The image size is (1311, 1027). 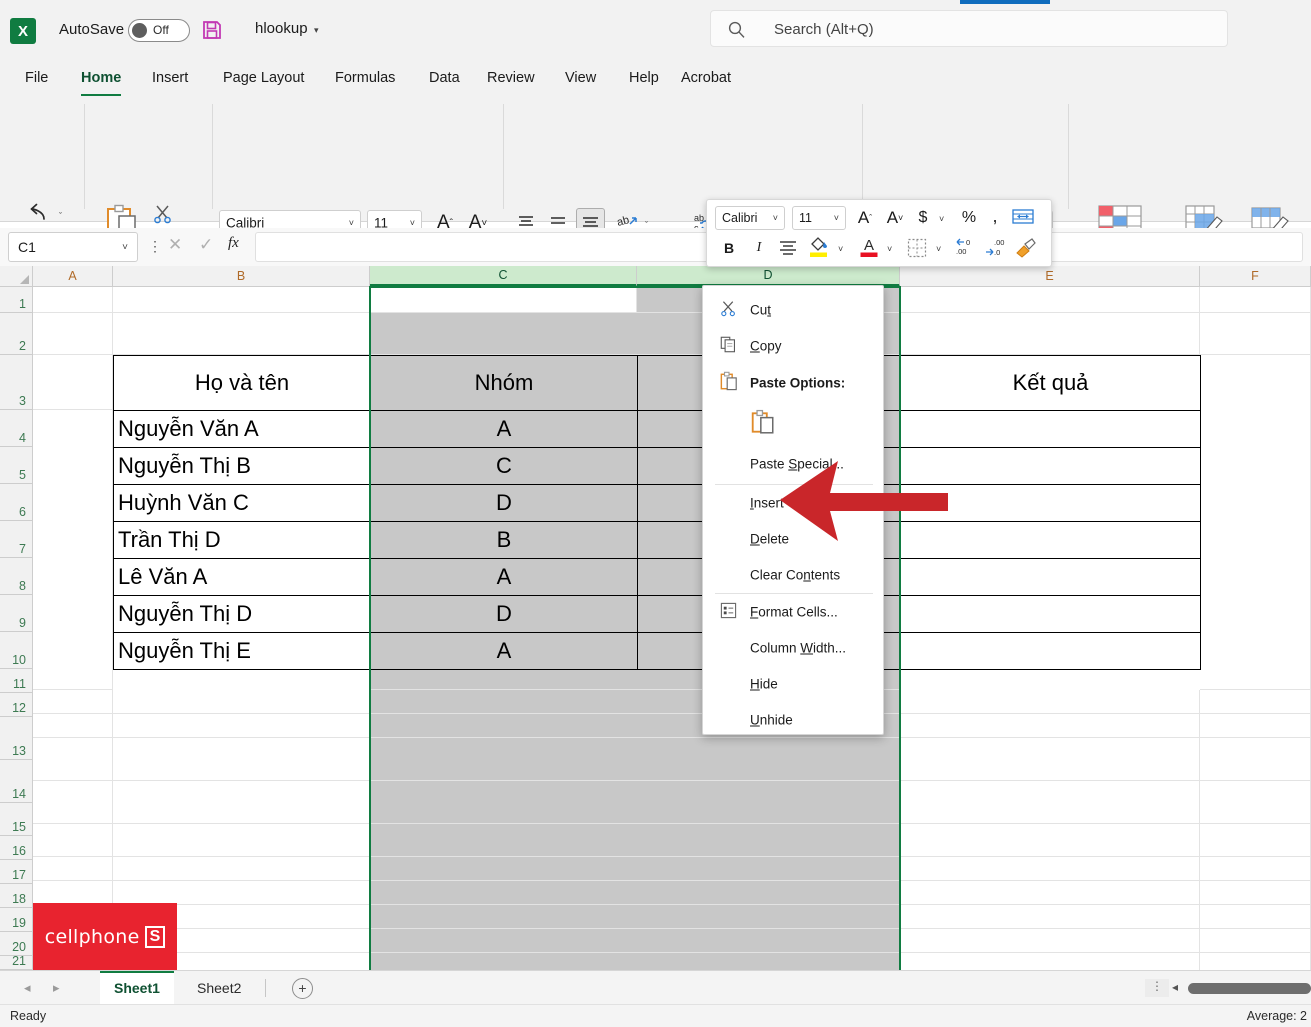 What do you see at coordinates (1255, 276) in the screenshot?
I see `column-header-f: F` at bounding box center [1255, 276].